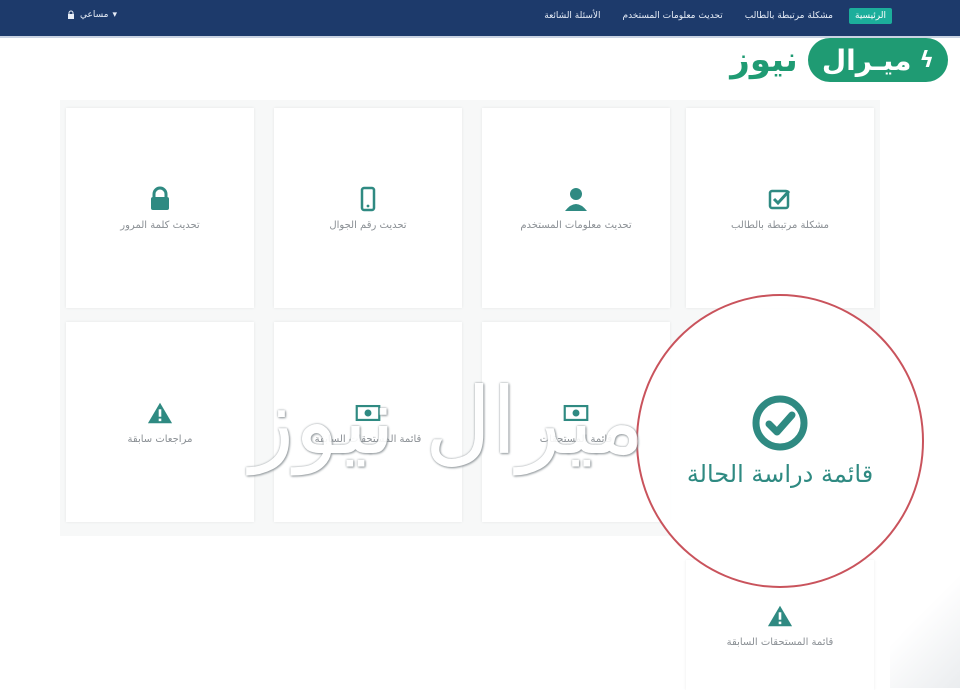 Image resolution: width=960 pixels, height=690 pixels. Describe the element at coordinates (764, 60) in the screenshot. I see `logo-plain-text: نيوز` at that location.